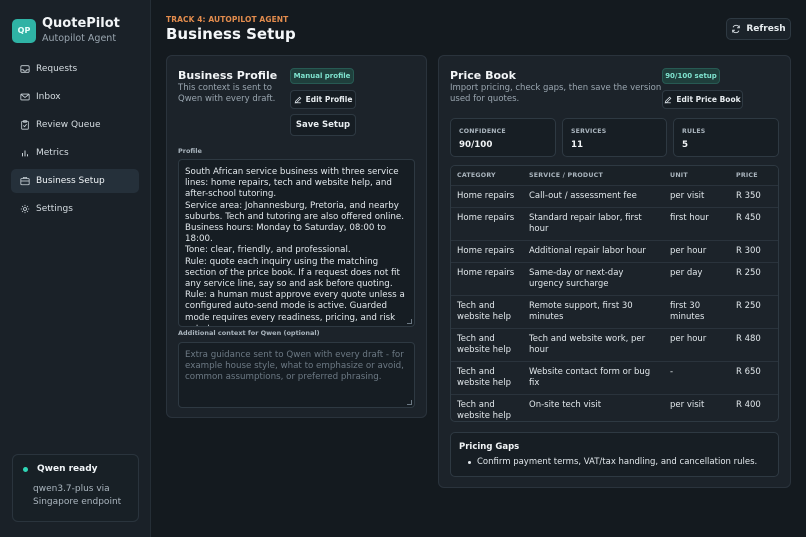  I want to click on table-header-row: CATEGORY SERVICE / PRODUCT UNIT PRICE, so click(614, 176).